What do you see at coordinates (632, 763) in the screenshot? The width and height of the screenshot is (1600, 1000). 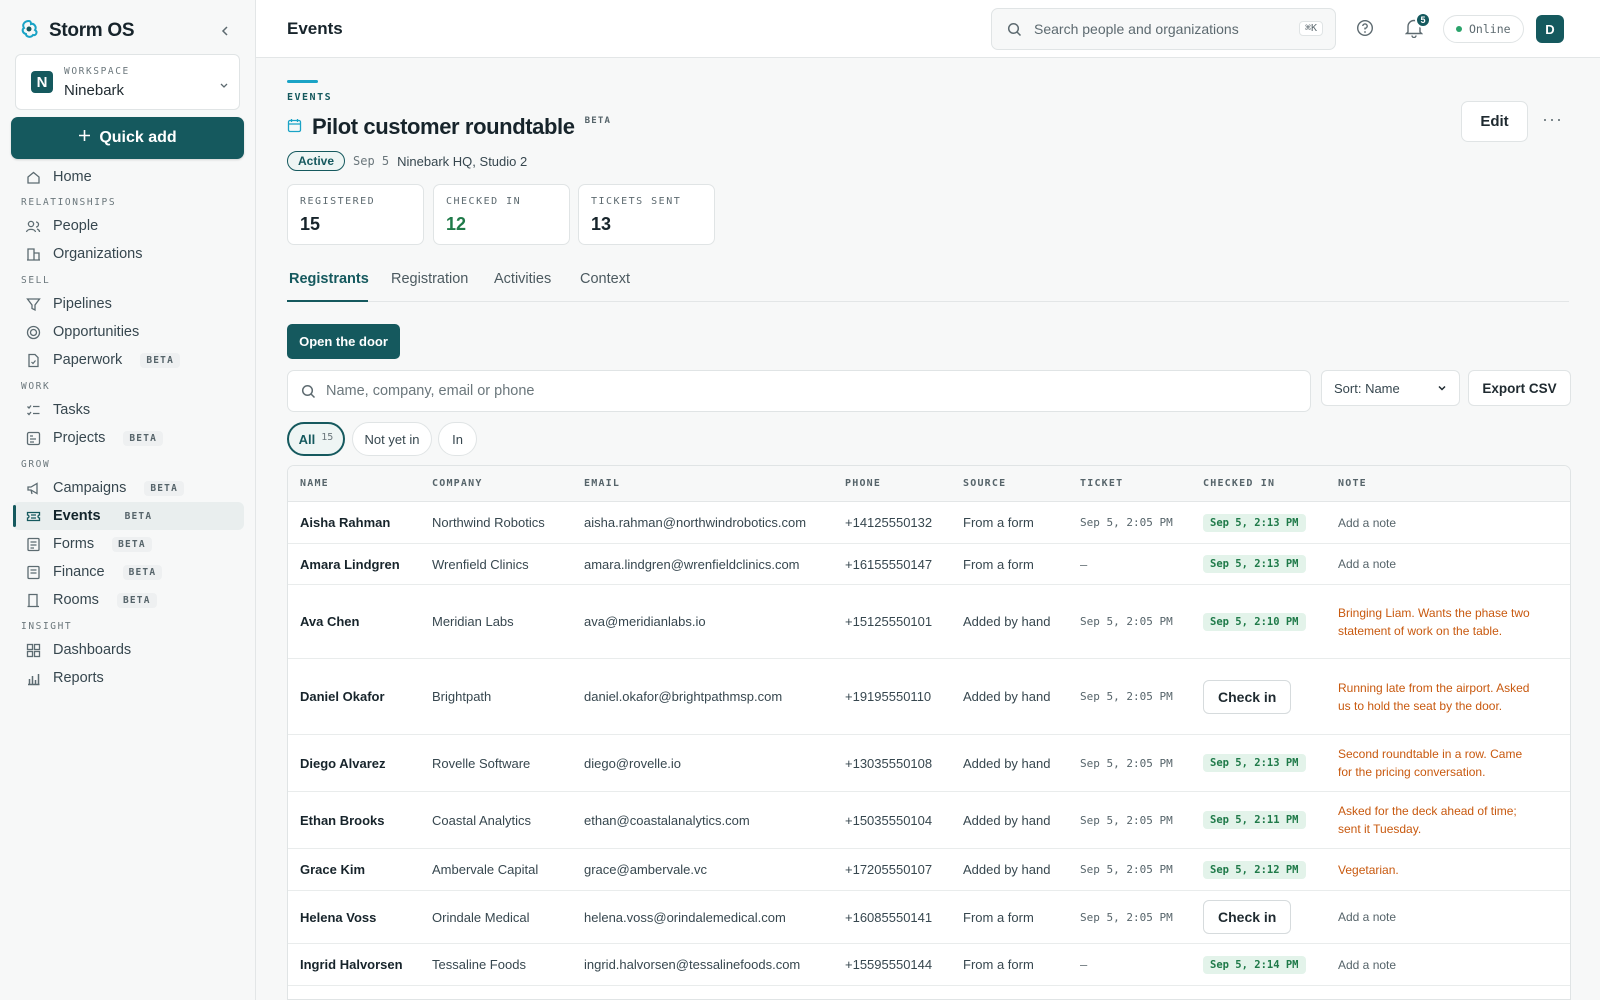 I see `cell-email: diego@rovelle.io` at bounding box center [632, 763].